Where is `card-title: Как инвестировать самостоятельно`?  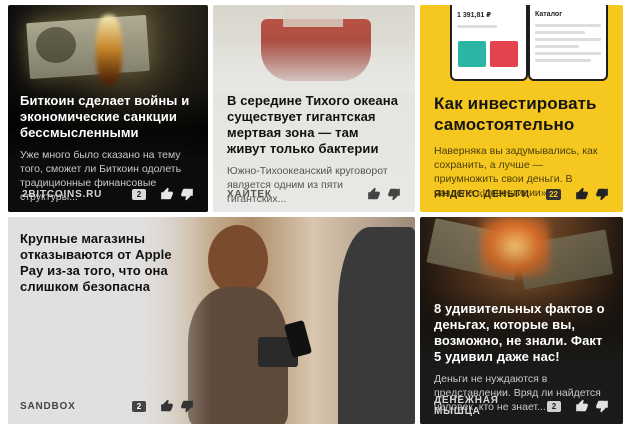 card-title: Как инвестировать самостоятельно is located at coordinates (521, 114).